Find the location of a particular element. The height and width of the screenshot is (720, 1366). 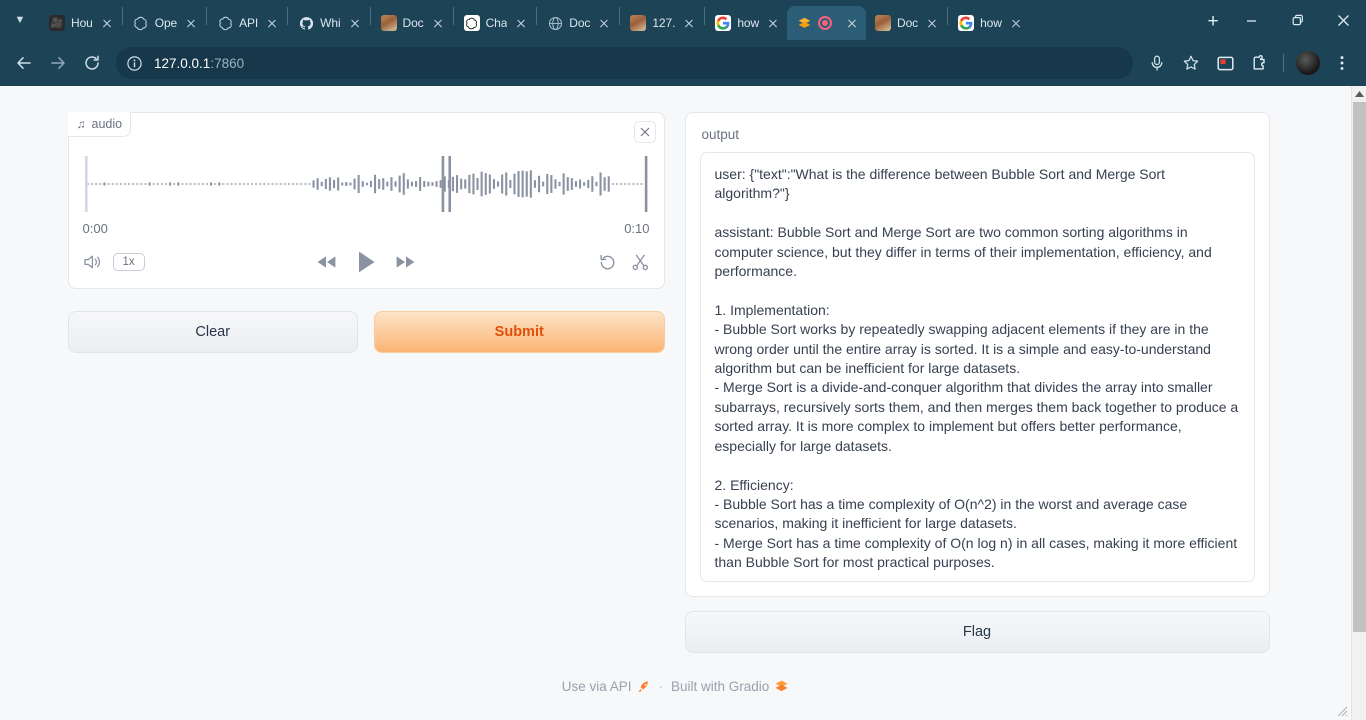

clear-button: Clear is located at coordinates (212, 332).